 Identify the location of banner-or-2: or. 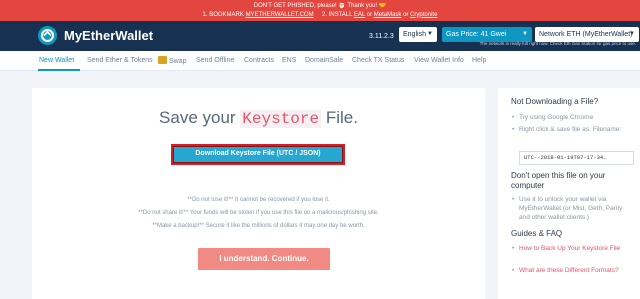
(406, 14).